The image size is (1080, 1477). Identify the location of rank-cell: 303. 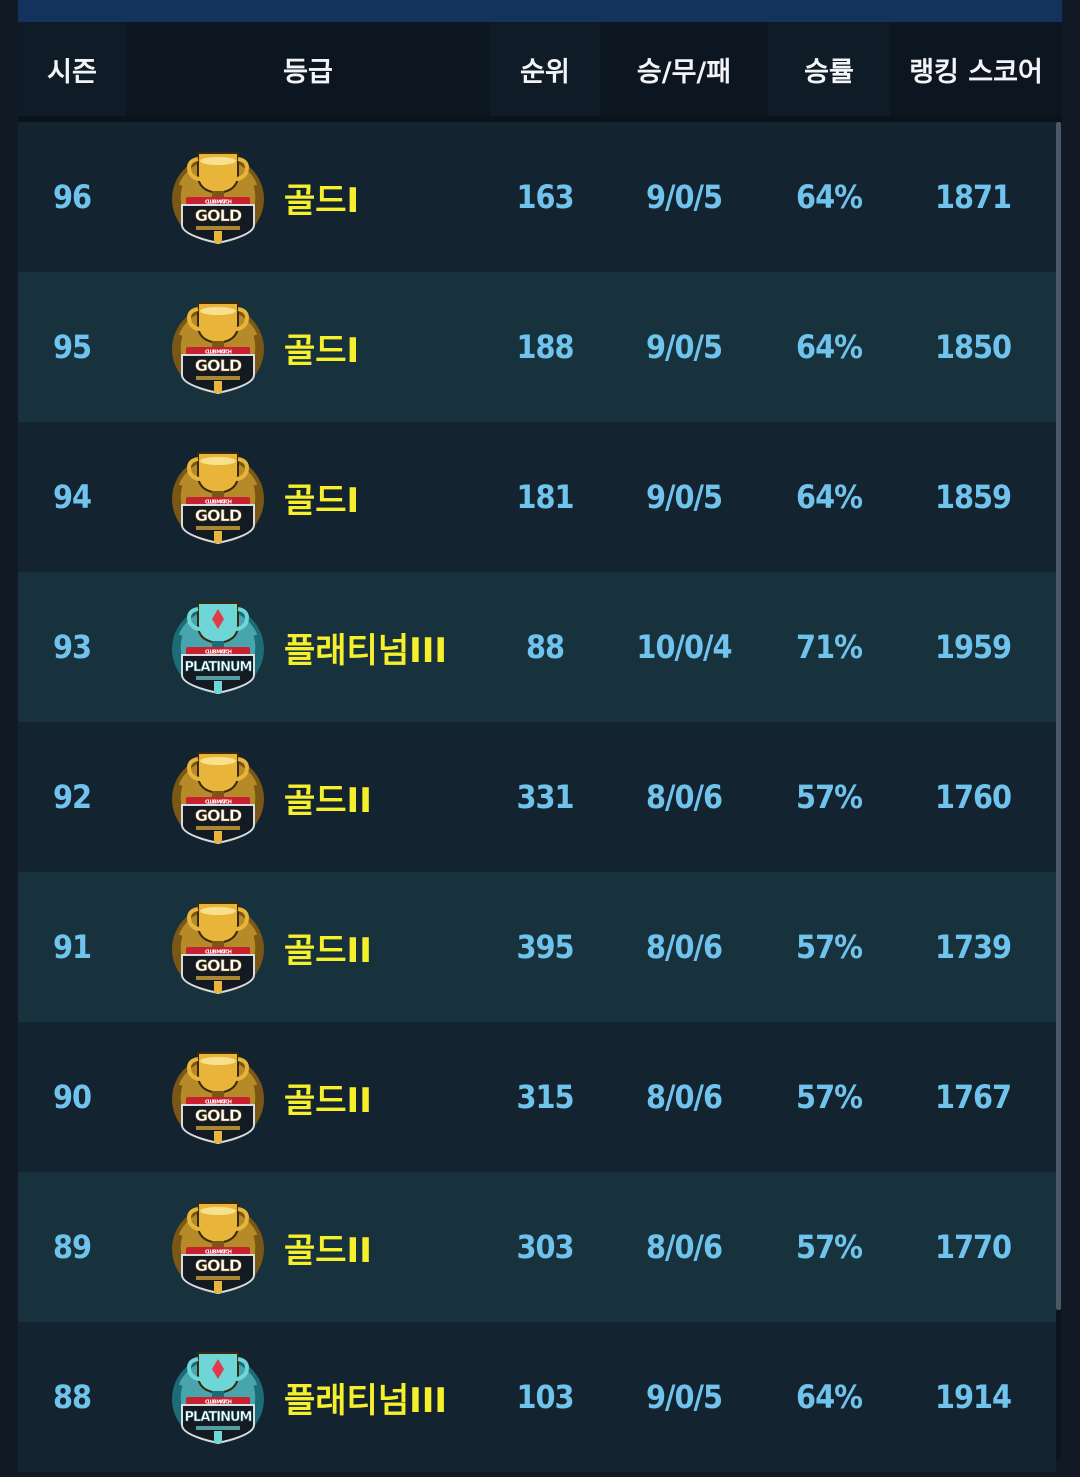
(545, 1247).